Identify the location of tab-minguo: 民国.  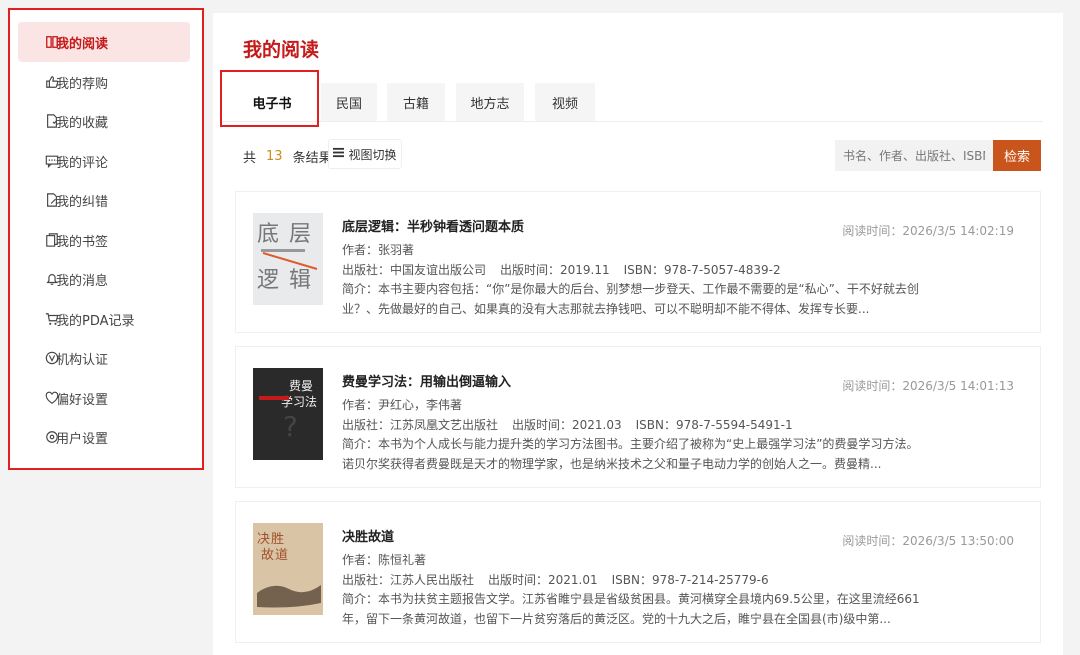
(349, 102).